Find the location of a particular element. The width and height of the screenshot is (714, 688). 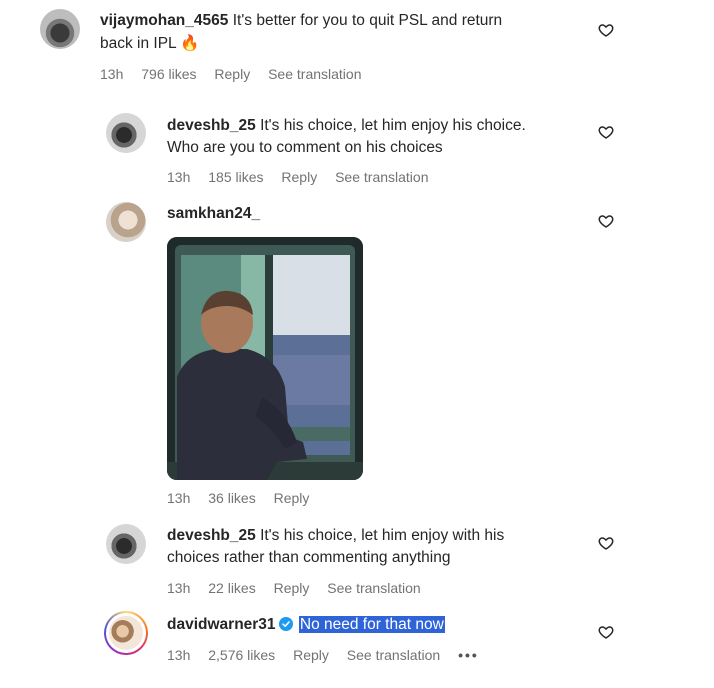

like-count: 22 likes is located at coordinates (231, 588).